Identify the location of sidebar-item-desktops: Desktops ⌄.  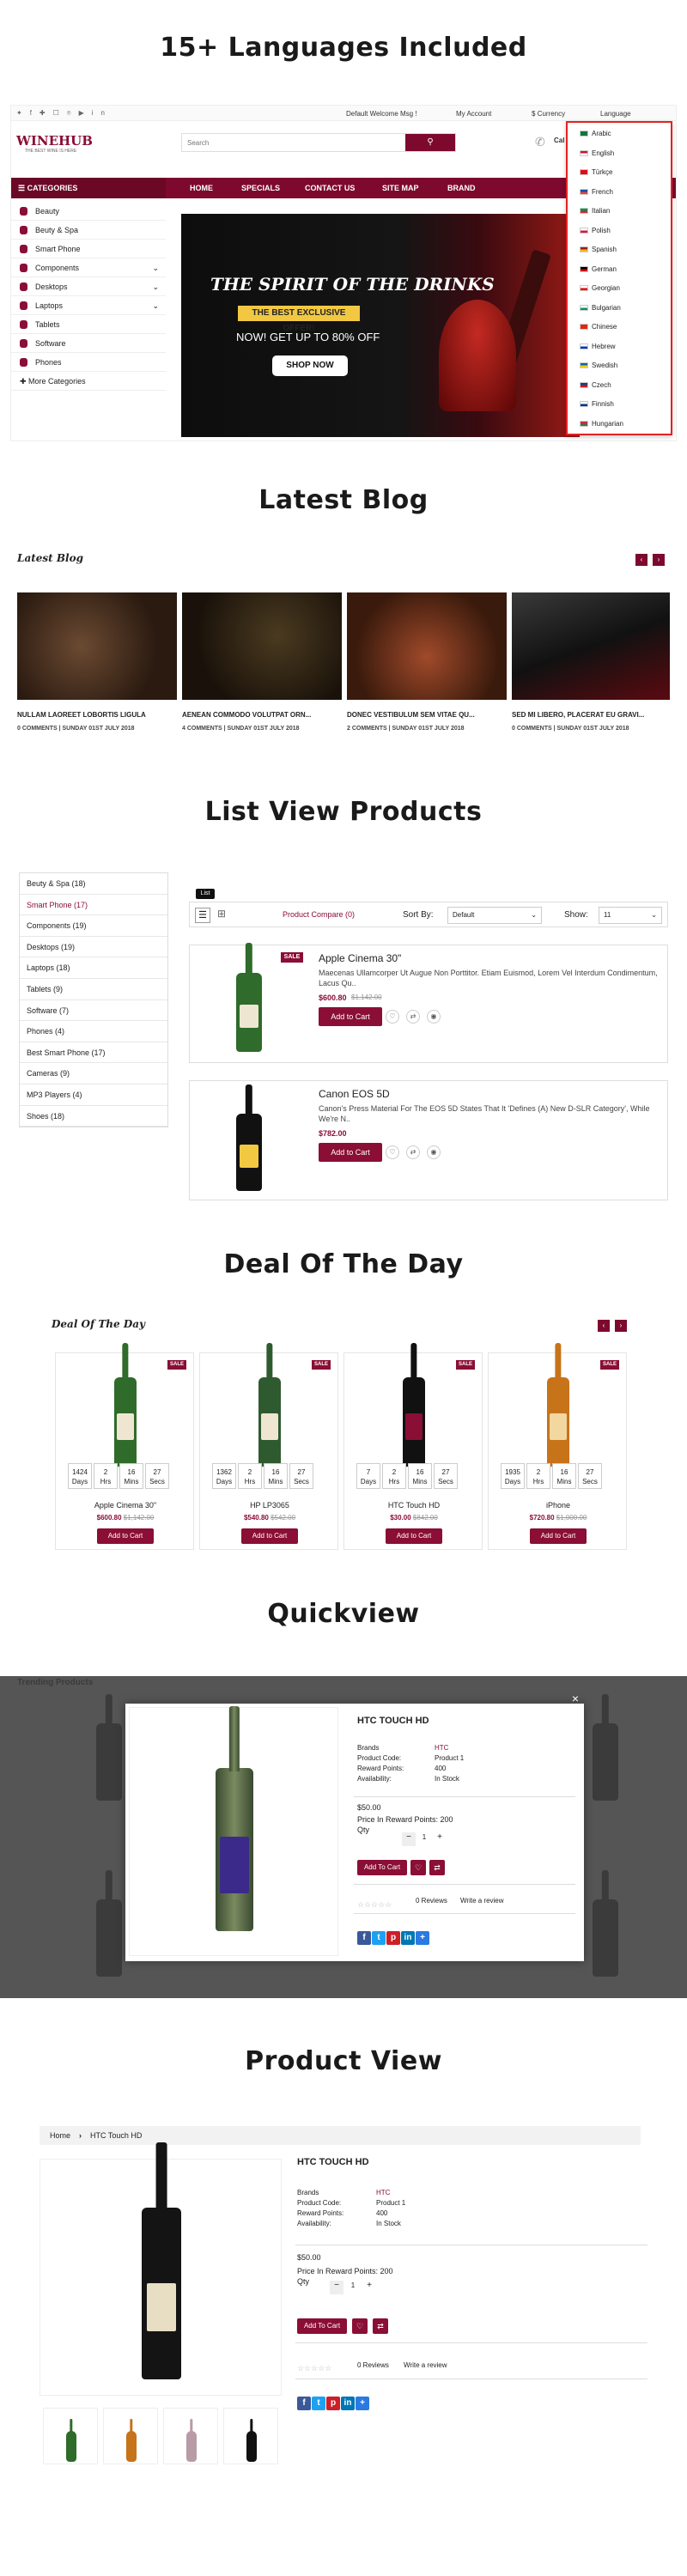
(88, 286).